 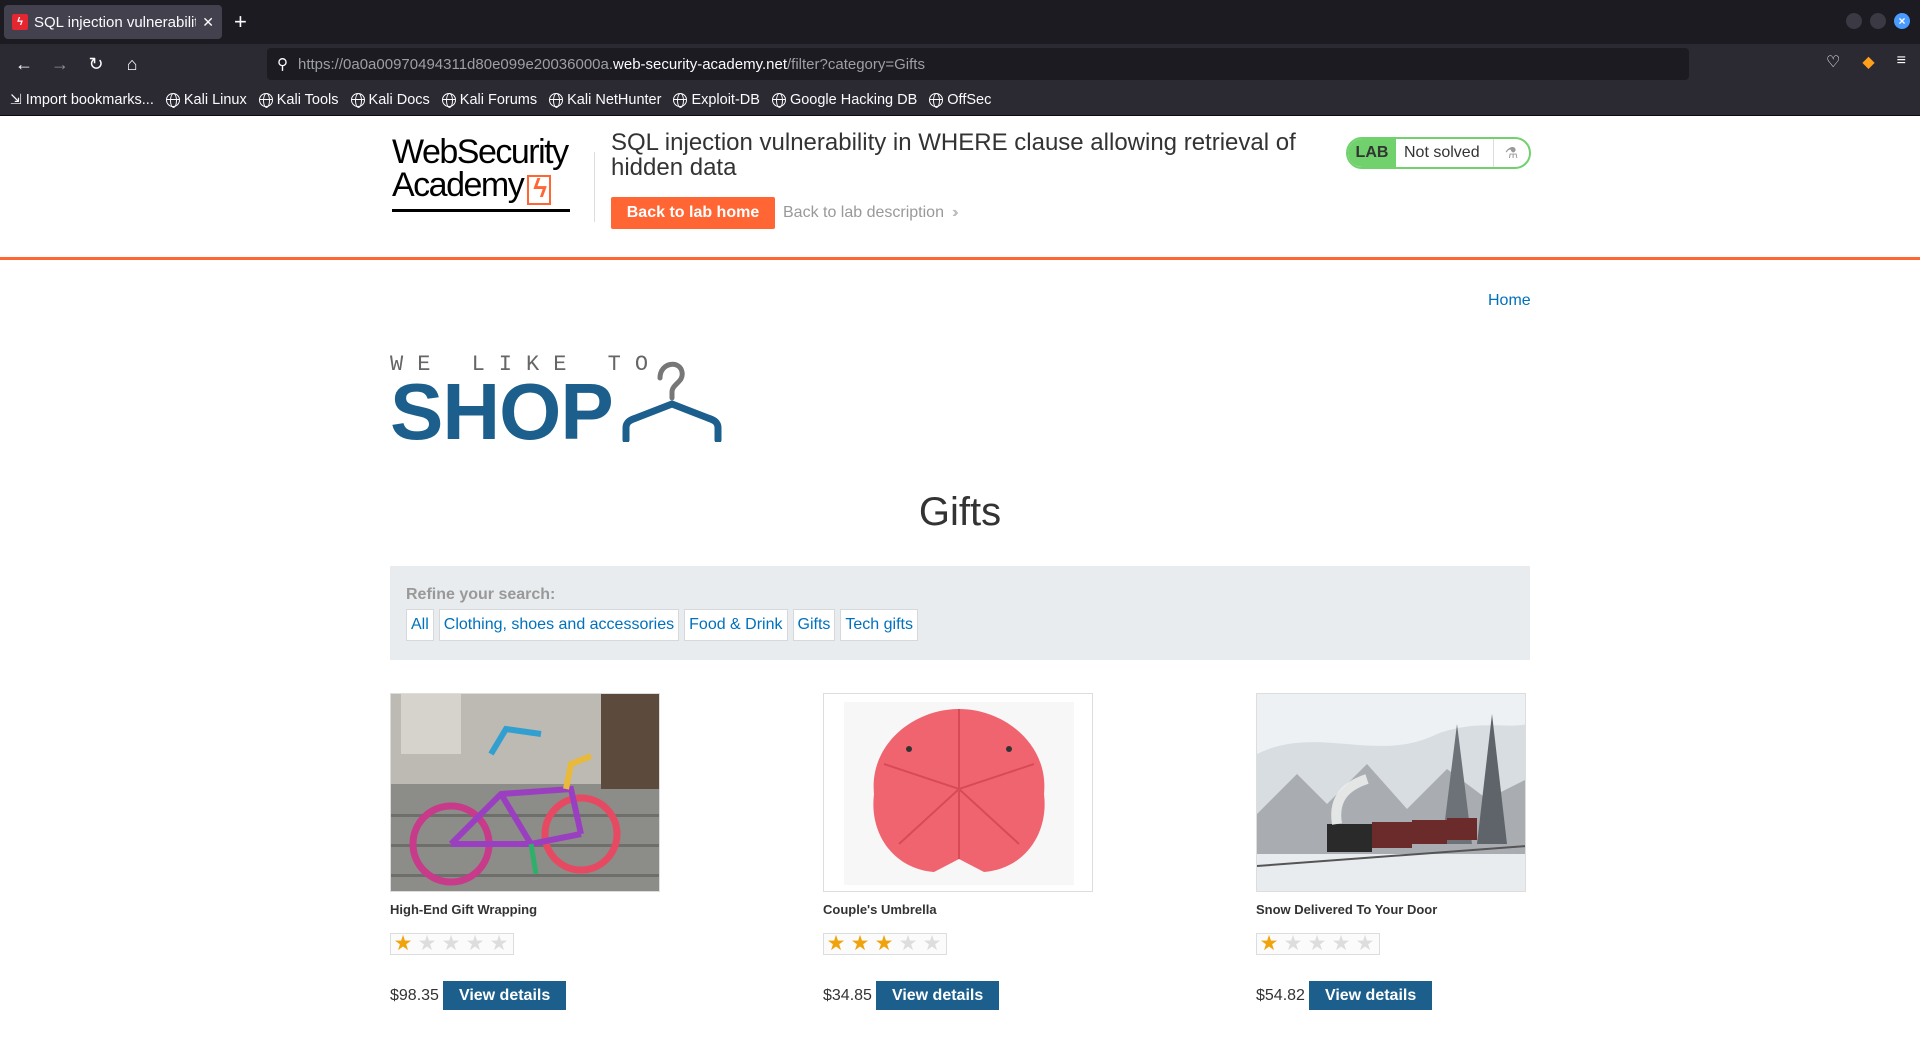 I want to click on bookmark-kali-linux: Kali Linux, so click(x=206, y=99).